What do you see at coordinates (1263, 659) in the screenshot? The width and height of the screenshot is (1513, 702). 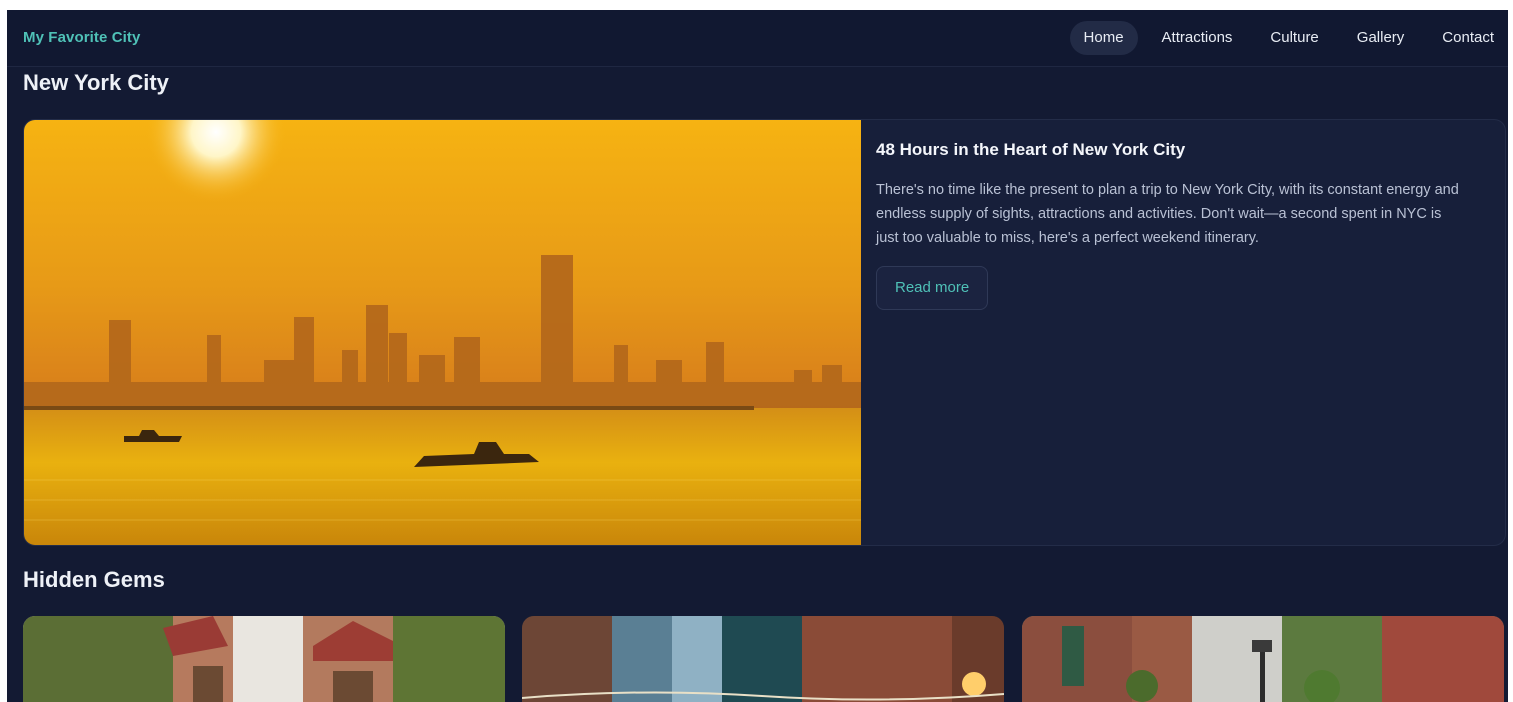 I see `garden-street-photo` at bounding box center [1263, 659].